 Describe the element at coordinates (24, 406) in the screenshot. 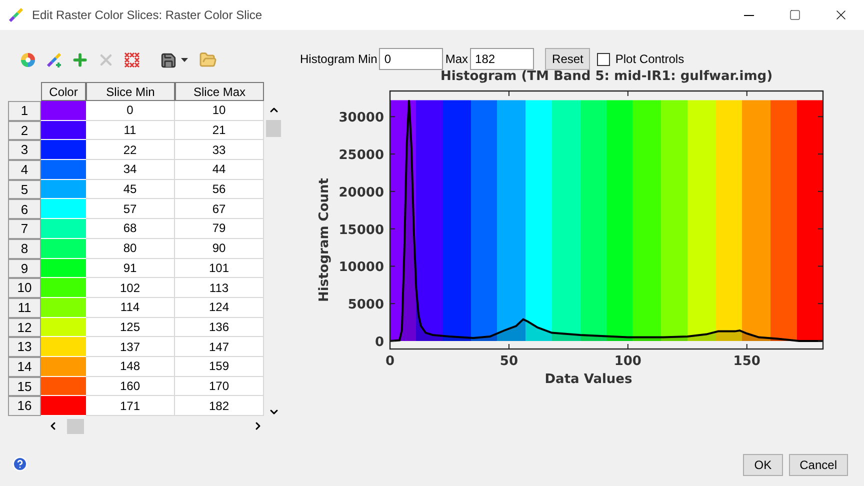

I see `row-header: 16` at that location.